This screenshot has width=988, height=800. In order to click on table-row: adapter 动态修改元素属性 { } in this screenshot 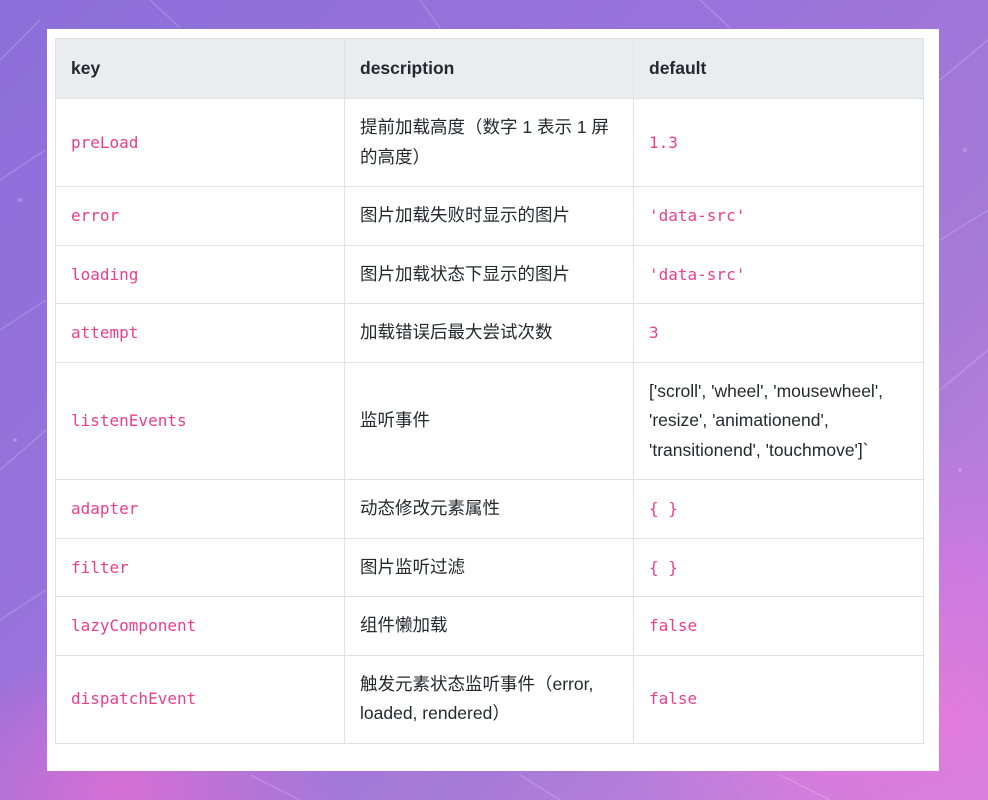, I will do `click(489, 509)`.